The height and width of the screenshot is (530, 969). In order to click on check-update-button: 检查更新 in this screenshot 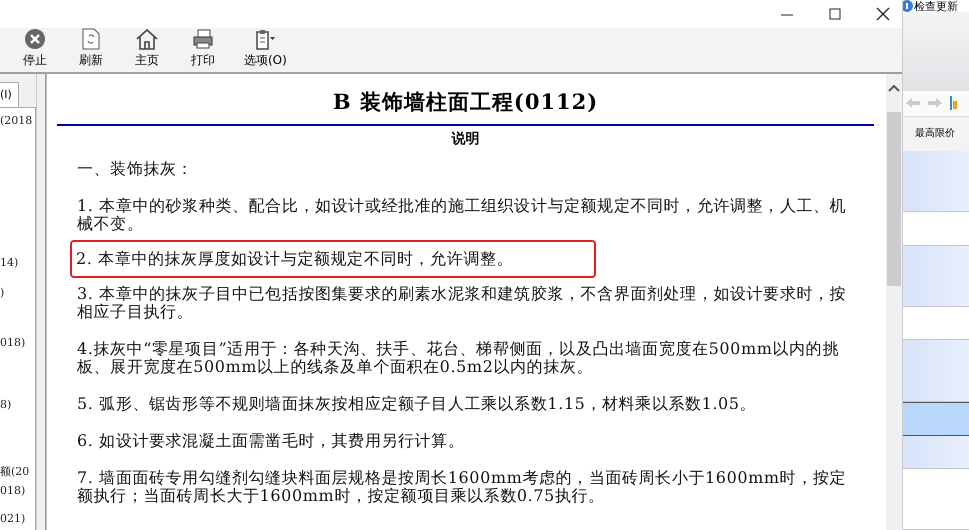, I will do `click(936, 6)`.